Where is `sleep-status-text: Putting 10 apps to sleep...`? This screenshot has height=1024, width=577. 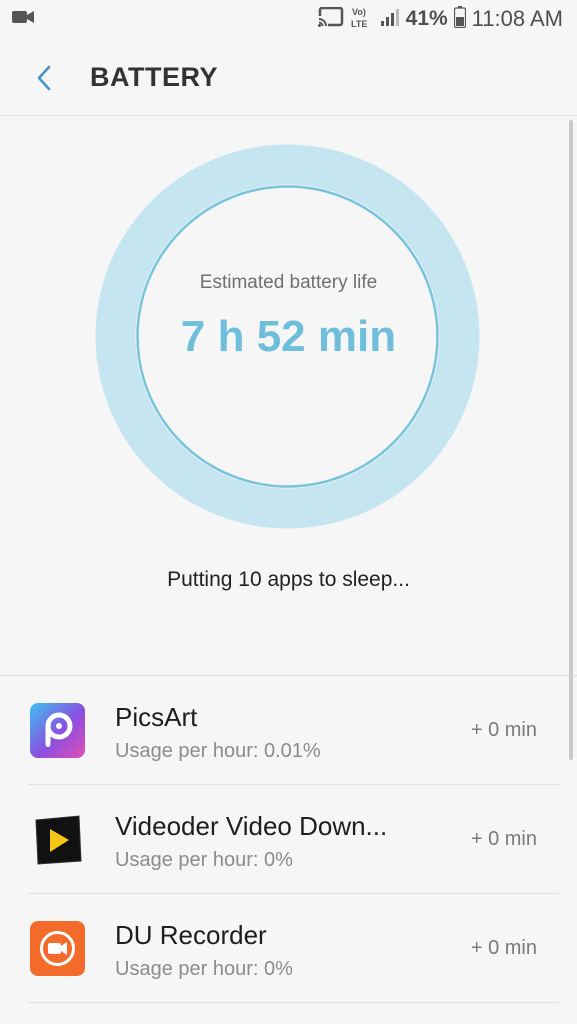 sleep-status-text: Putting 10 apps to sleep... is located at coordinates (288, 579).